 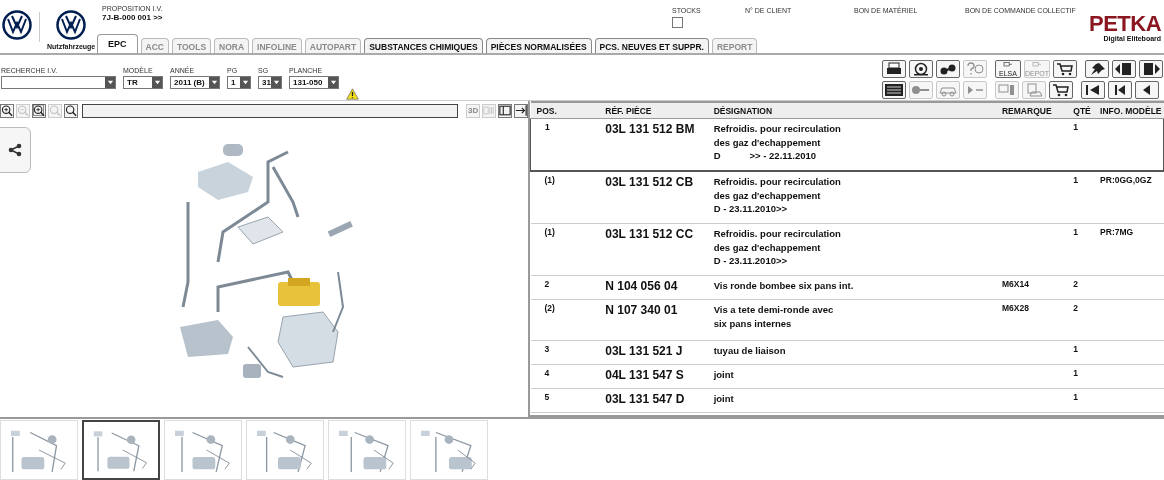 What do you see at coordinates (1015, 284) in the screenshot?
I see `table-cell: M6X14` at bounding box center [1015, 284].